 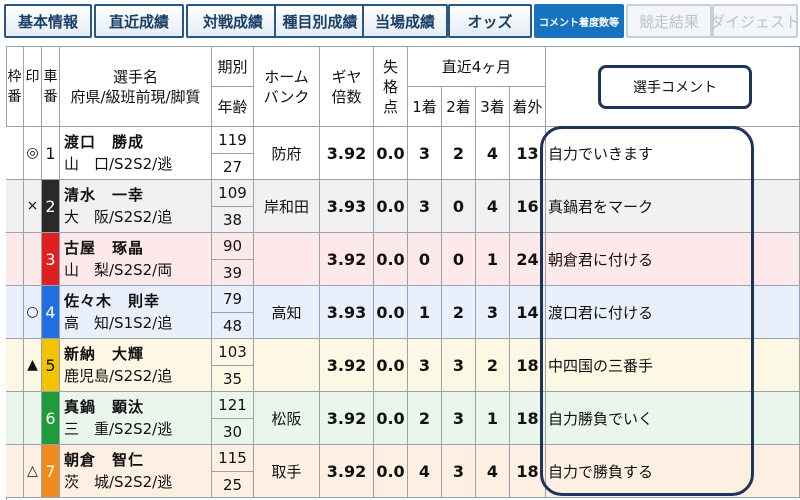 What do you see at coordinates (493, 365) in the screenshot?
I see `third-place-count: 2` at bounding box center [493, 365].